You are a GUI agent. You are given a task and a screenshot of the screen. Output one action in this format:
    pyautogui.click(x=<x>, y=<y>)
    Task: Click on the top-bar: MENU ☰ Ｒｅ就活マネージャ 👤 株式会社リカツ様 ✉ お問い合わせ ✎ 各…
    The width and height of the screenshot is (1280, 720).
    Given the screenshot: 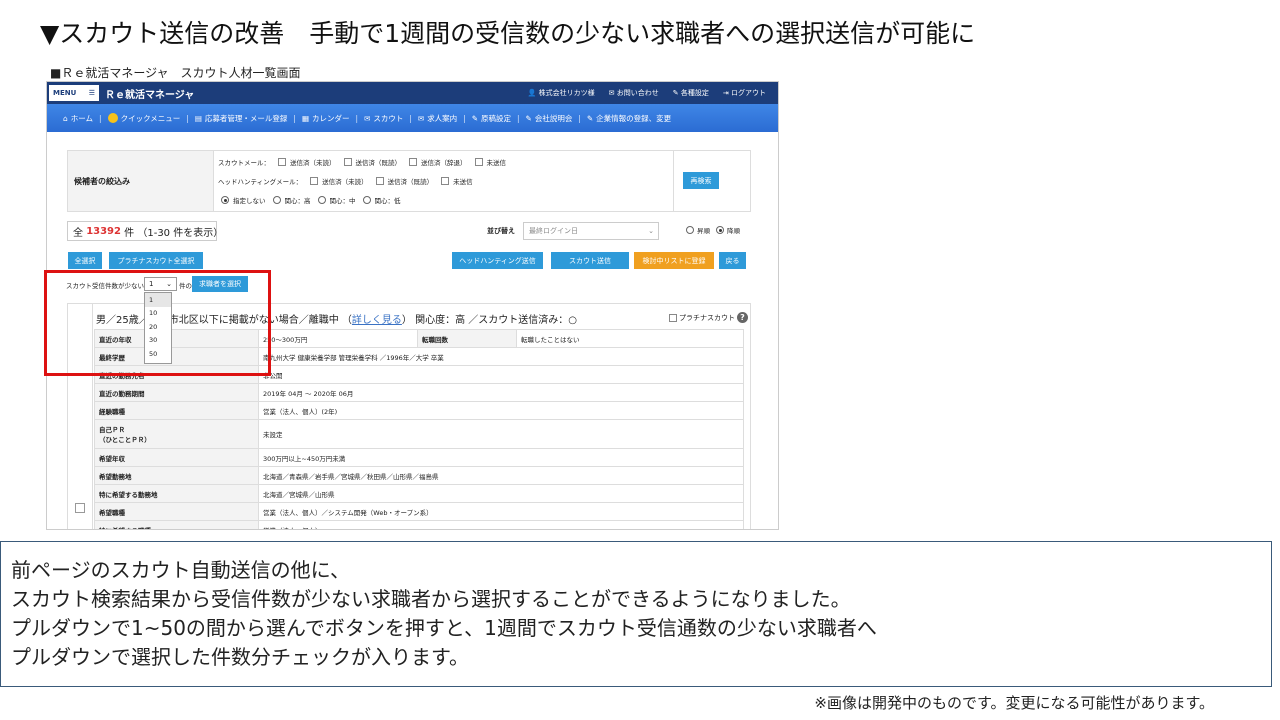 What is the action you would take?
    pyautogui.click(x=412, y=93)
    